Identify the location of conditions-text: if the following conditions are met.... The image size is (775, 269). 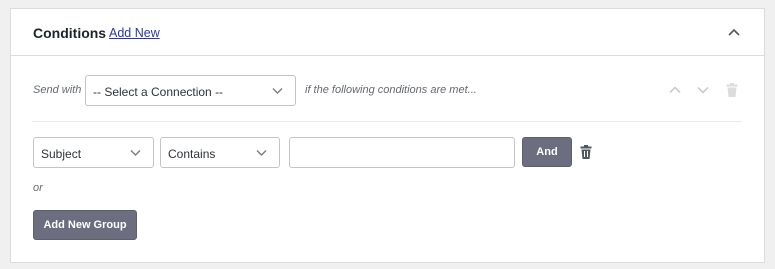
(391, 90).